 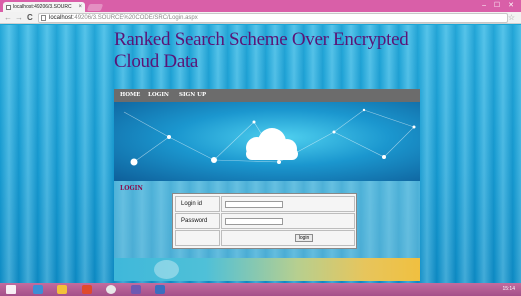 I want to click on browser-tabstrip: localhost:49206/3.SOURC × – ☐ ✕, so click(x=260, y=6).